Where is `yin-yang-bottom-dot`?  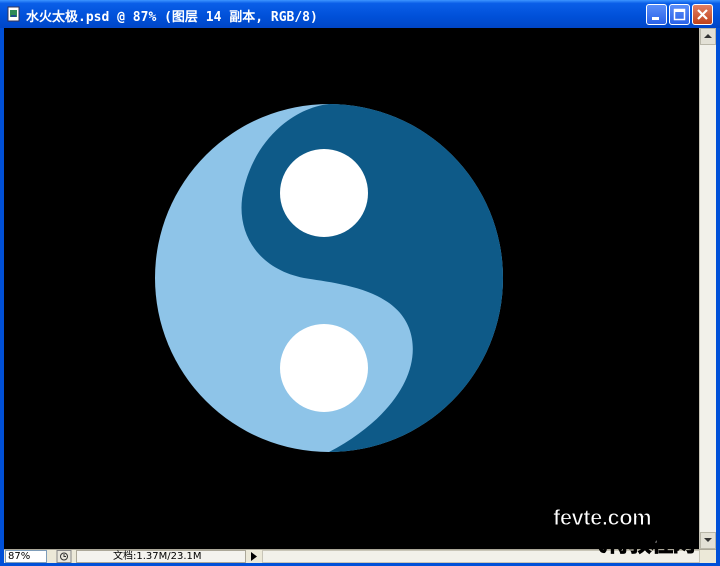 yin-yang-bottom-dot is located at coordinates (324, 368).